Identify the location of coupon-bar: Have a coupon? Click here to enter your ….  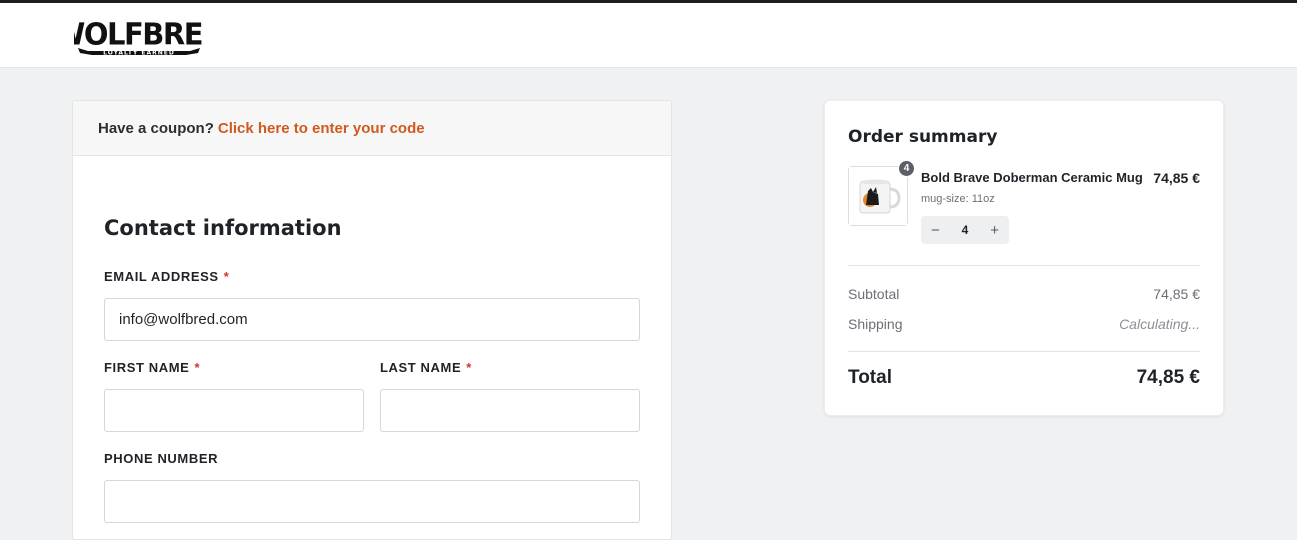
(372, 128).